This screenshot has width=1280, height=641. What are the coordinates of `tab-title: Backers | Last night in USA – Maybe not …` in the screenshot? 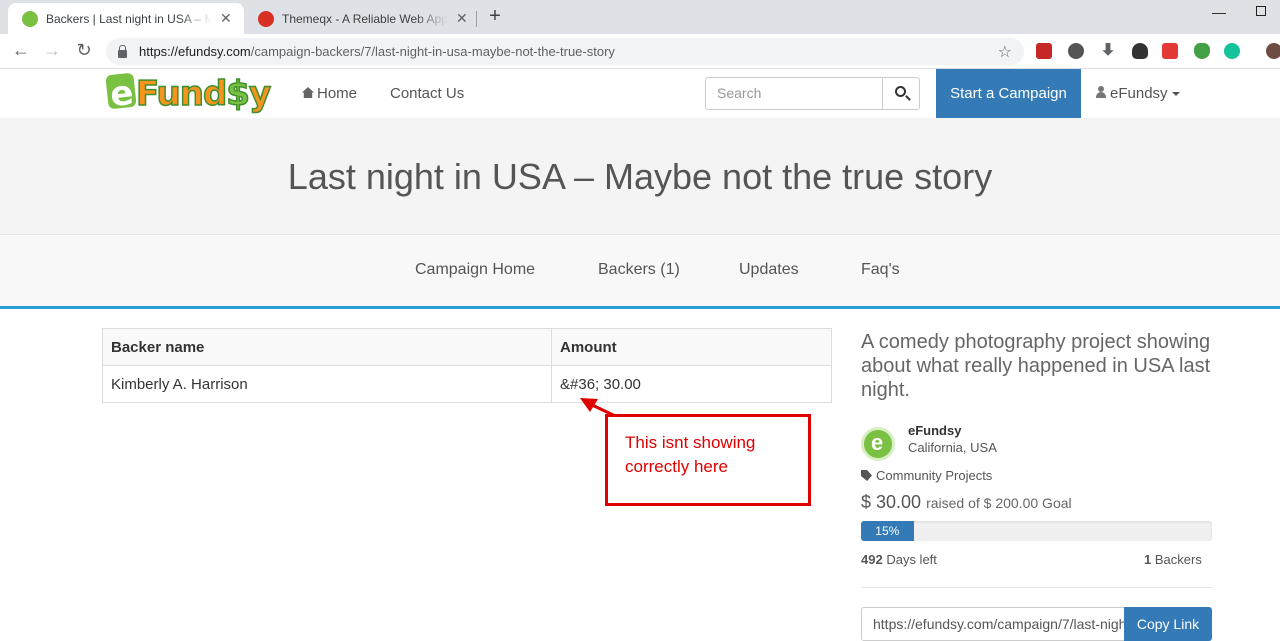 It's located at (129, 18).